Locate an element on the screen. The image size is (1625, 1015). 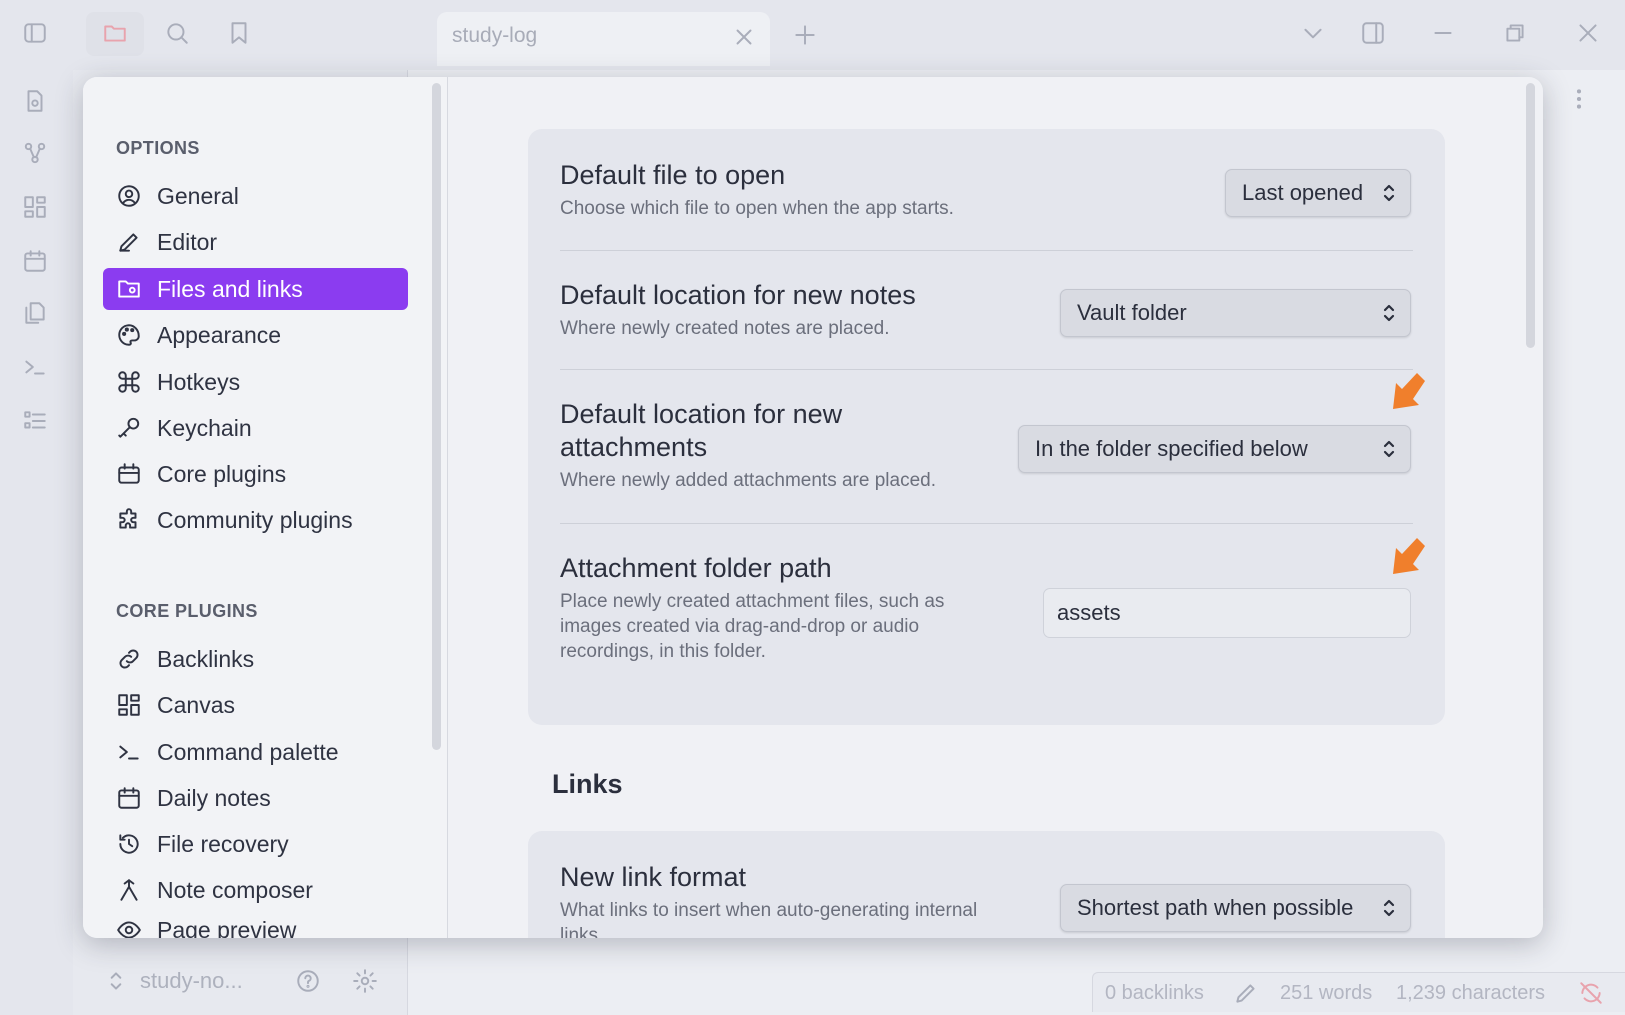
nav-label: Editor is located at coordinates (187, 241).